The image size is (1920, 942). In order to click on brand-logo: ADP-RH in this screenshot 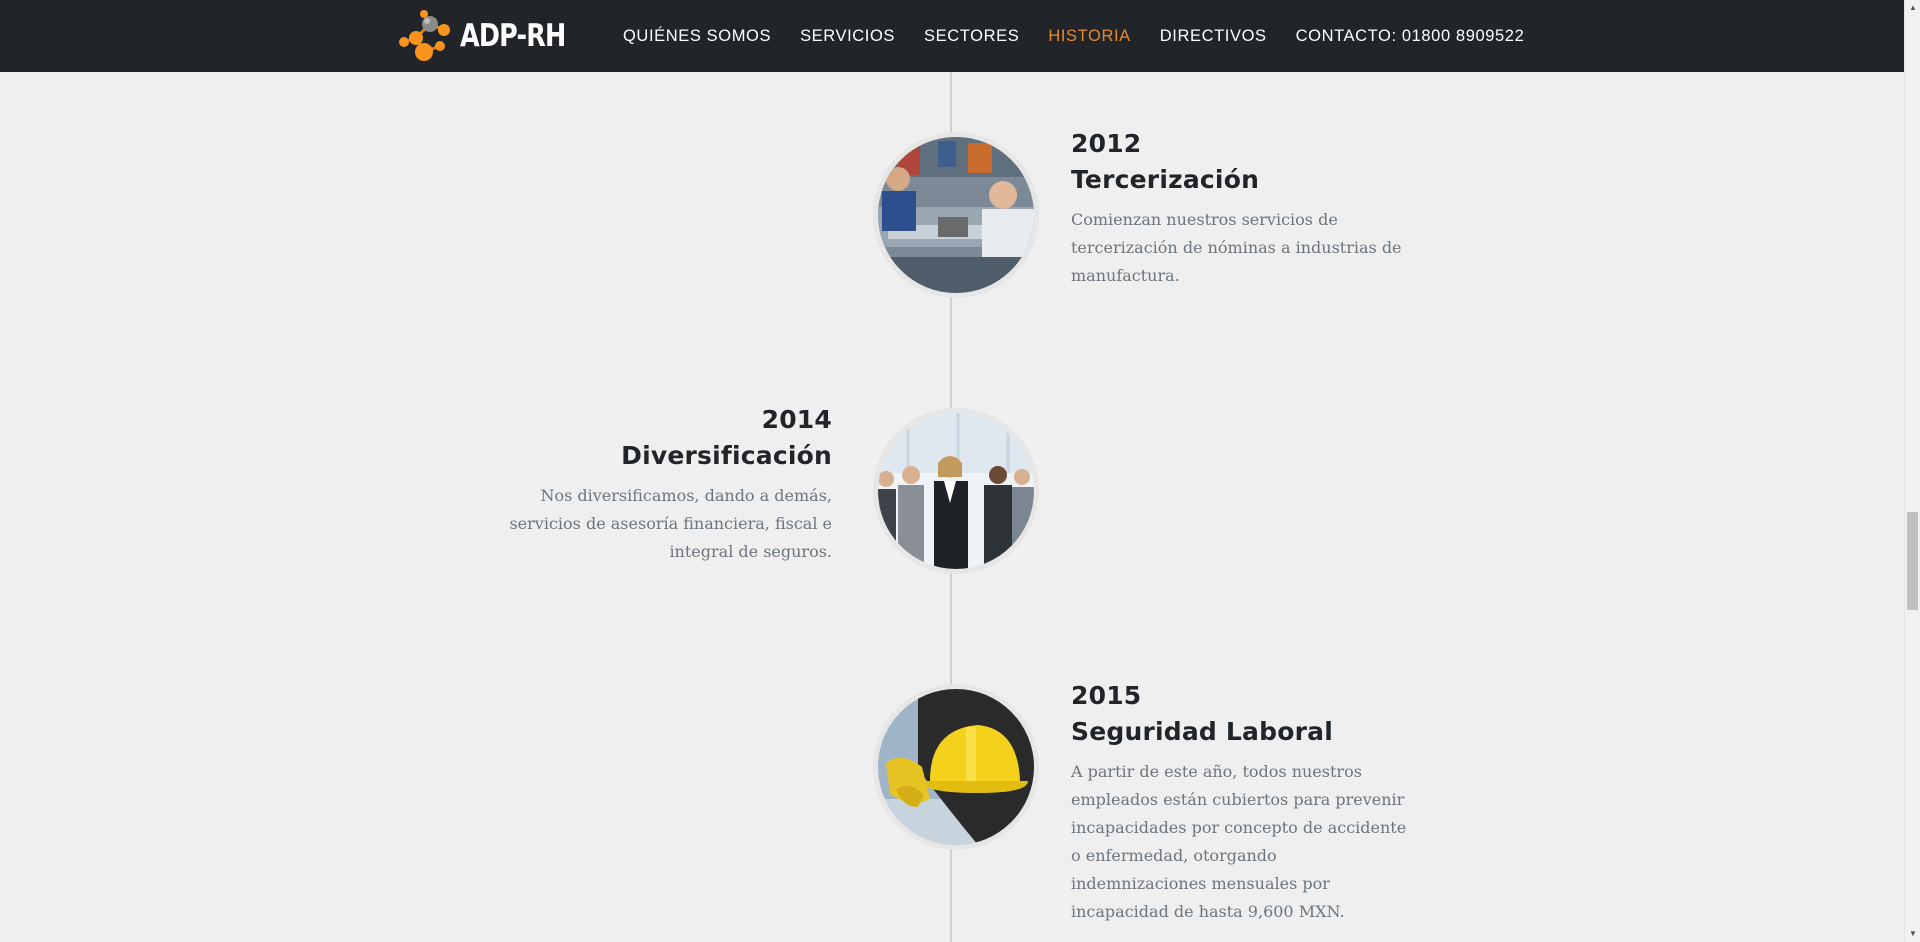, I will do `click(492, 36)`.